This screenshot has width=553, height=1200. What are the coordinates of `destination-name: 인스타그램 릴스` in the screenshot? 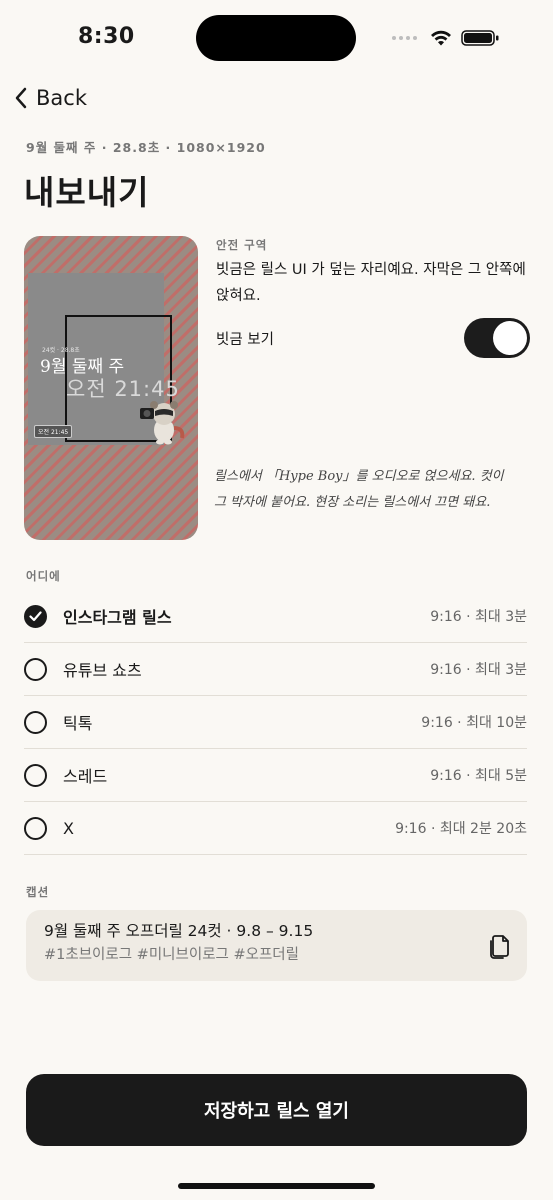 It's located at (117, 617).